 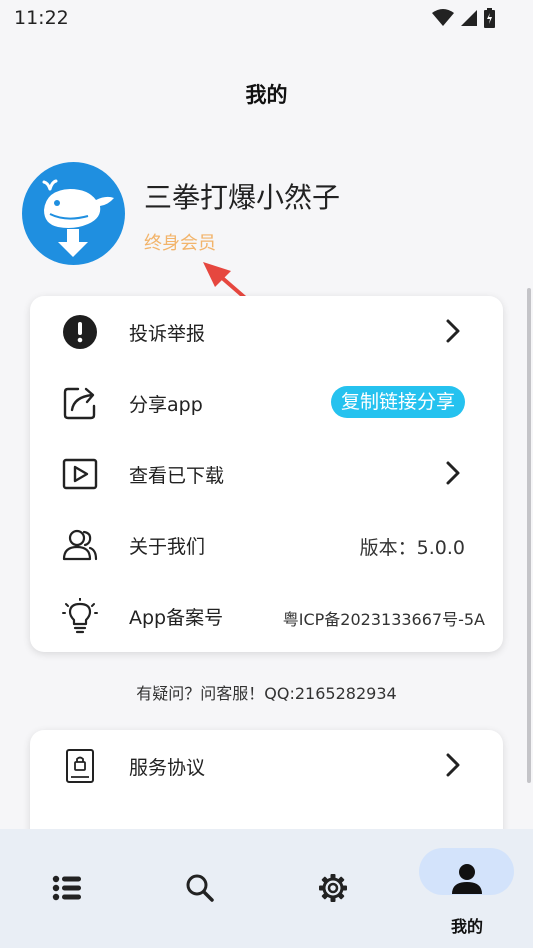 I want to click on menu-item-downloads: 查看已下载, so click(x=266, y=473).